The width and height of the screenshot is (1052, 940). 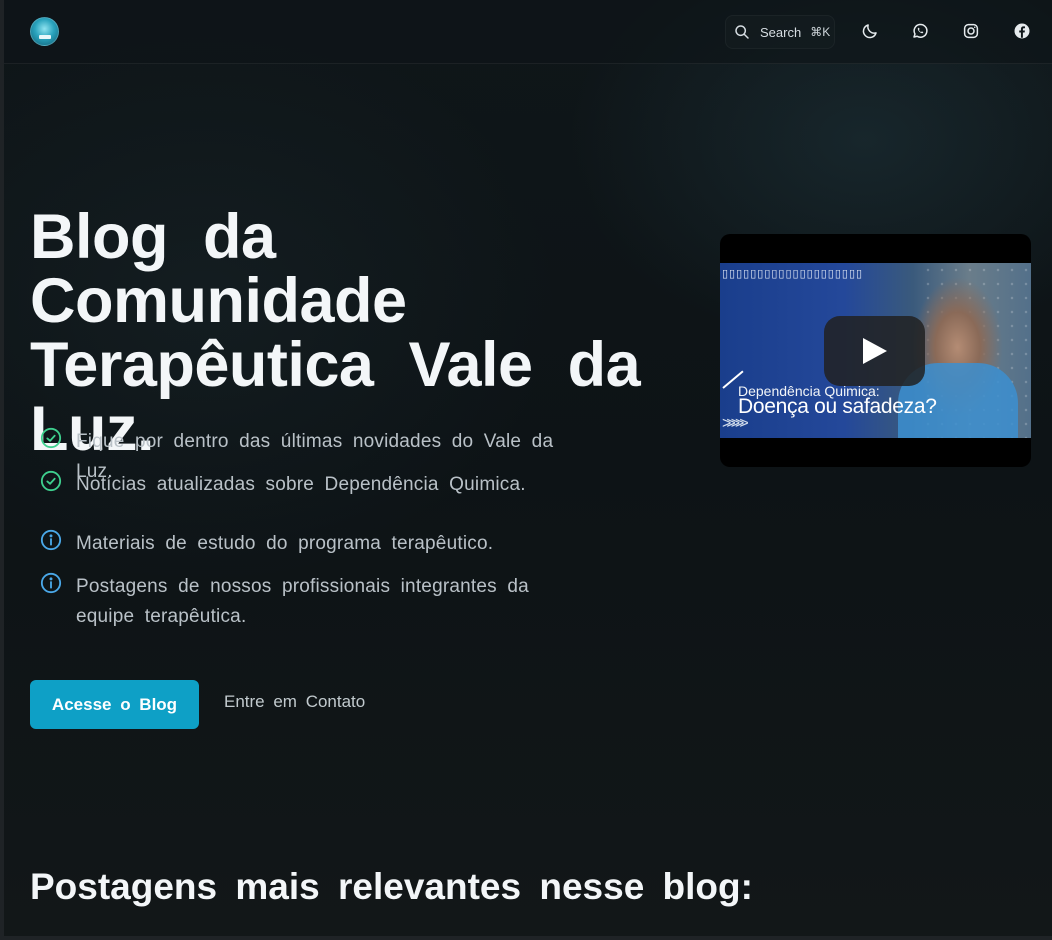 I want to click on instagram-icon, so click(x=971, y=31).